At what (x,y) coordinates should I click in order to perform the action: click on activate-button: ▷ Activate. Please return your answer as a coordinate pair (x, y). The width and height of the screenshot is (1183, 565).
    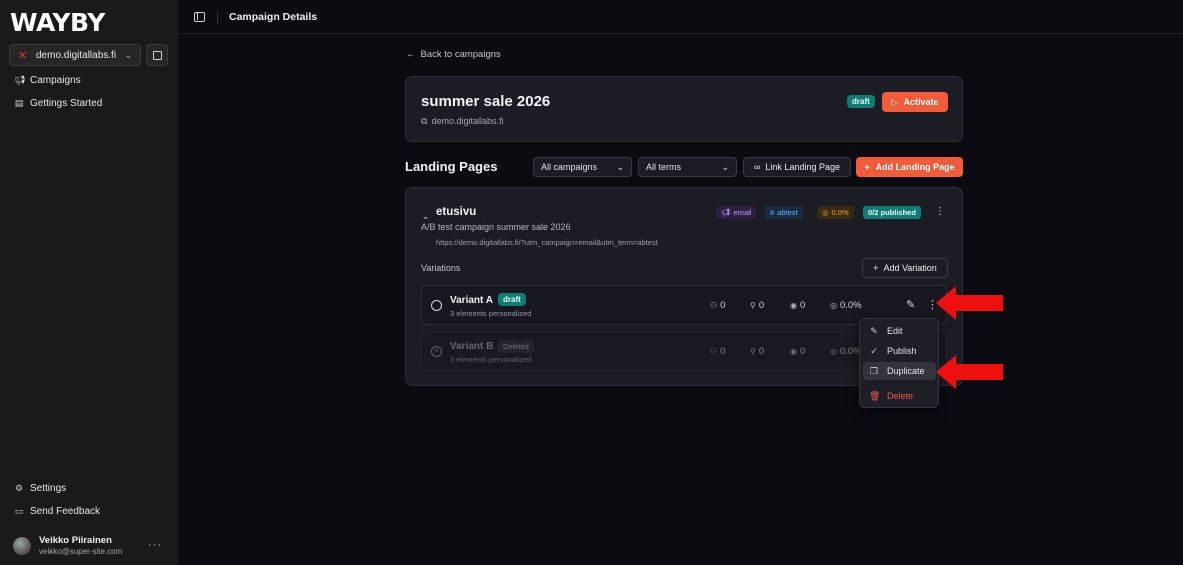
    Looking at the image, I should click on (915, 102).